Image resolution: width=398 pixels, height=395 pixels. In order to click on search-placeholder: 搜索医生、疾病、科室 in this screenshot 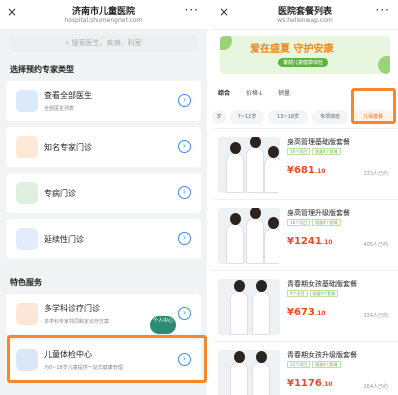, I will do `click(106, 43)`.